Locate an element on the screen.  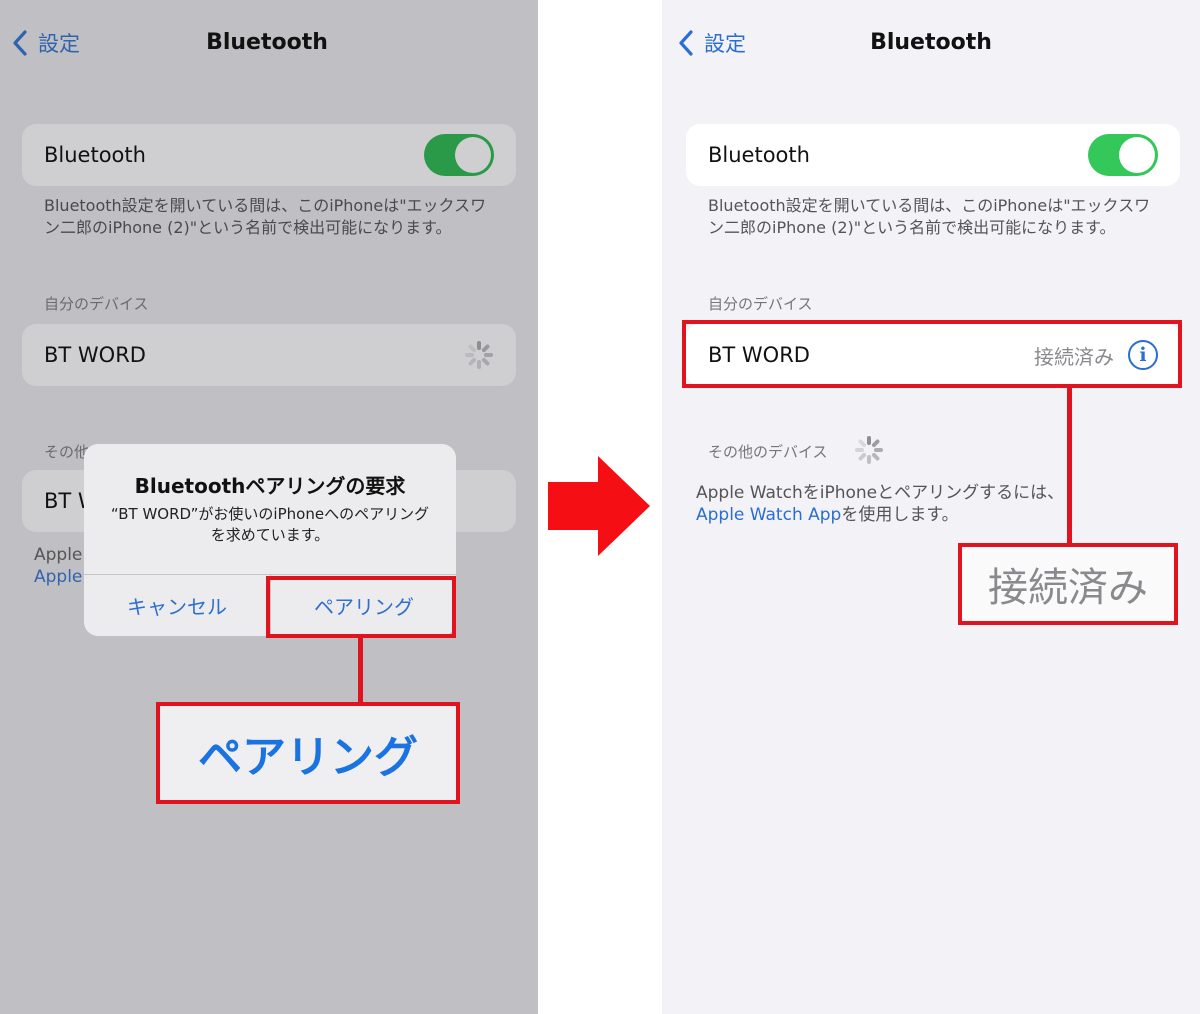
arrow-right-icon is located at coordinates (599, 506).